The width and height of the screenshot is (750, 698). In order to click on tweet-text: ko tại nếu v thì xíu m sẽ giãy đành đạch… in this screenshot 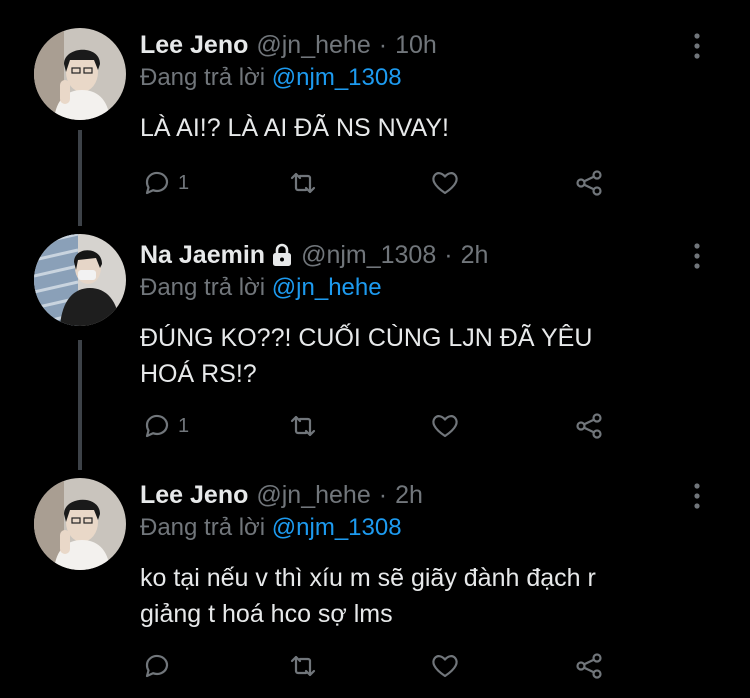, I will do `click(435, 596)`.